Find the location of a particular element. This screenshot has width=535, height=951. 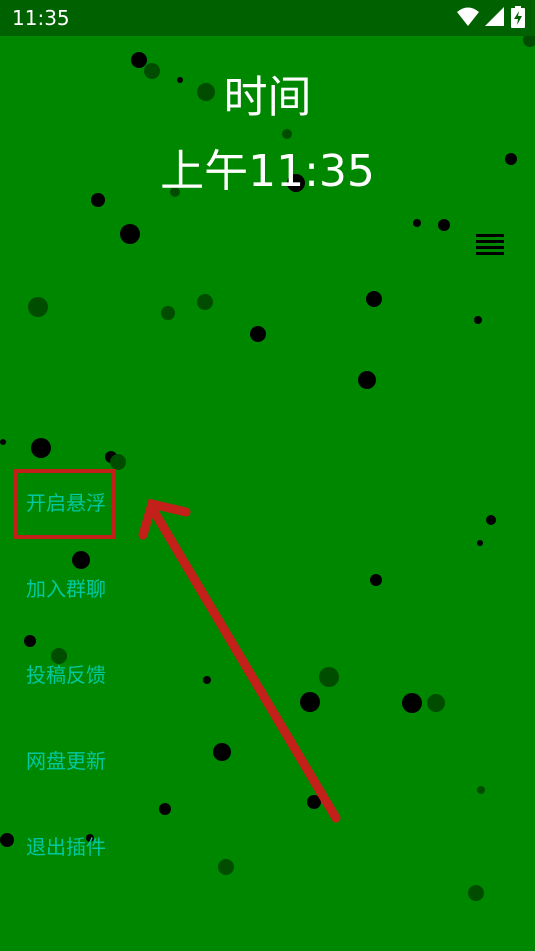

annotation-arrow-icon is located at coordinates (239, 660).